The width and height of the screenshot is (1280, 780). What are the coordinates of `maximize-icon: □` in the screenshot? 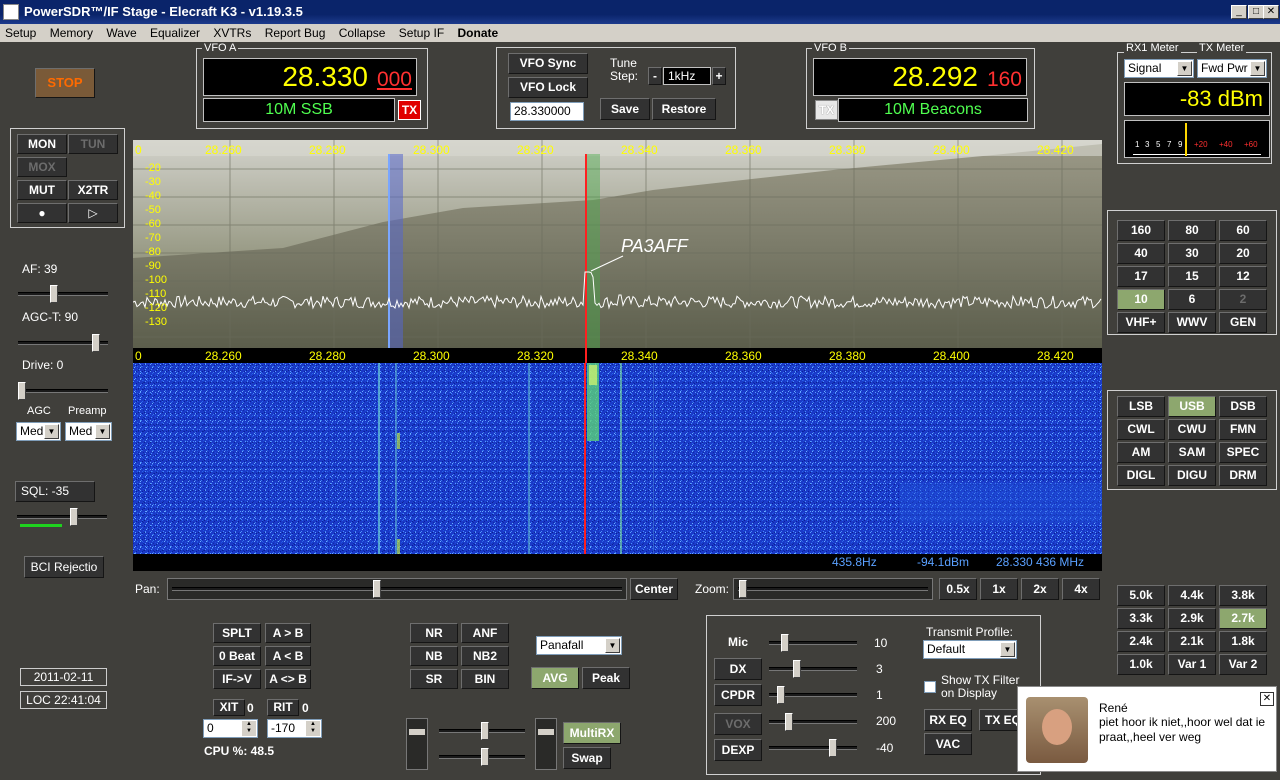 It's located at (1256, 12).